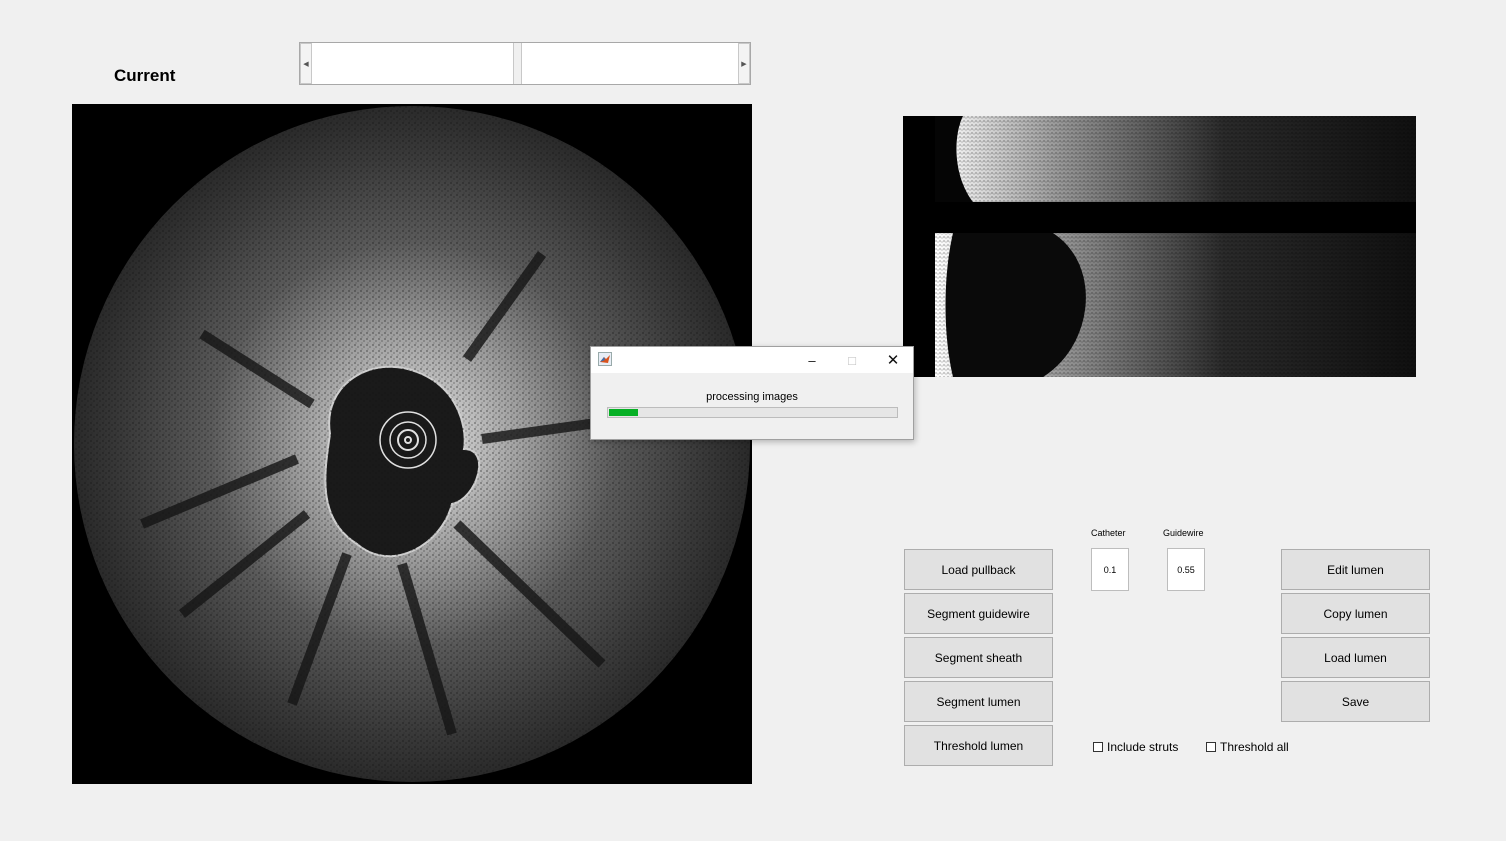 The image size is (1506, 841). Describe the element at coordinates (1355, 613) in the screenshot. I see `copy-lumen-button: Copy lumen` at that location.